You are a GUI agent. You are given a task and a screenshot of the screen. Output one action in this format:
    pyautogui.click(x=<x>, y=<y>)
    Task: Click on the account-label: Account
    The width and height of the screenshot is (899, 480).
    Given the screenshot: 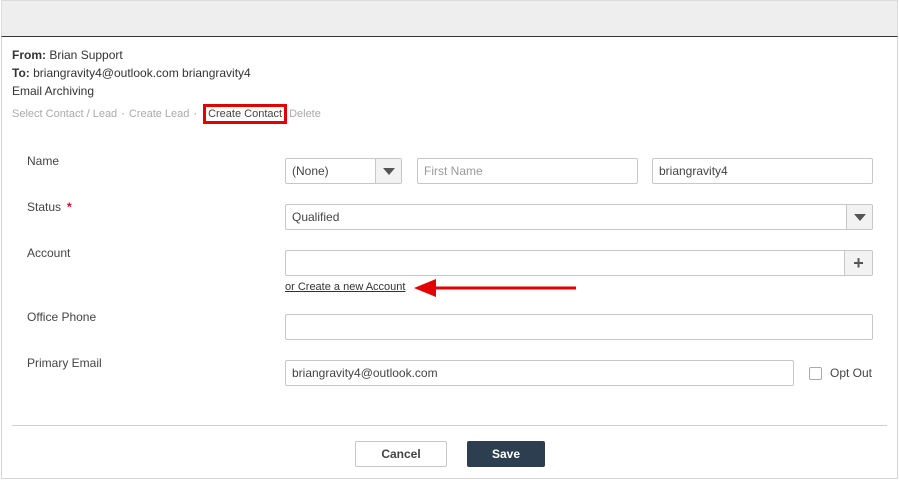 What is the action you would take?
    pyautogui.click(x=49, y=253)
    